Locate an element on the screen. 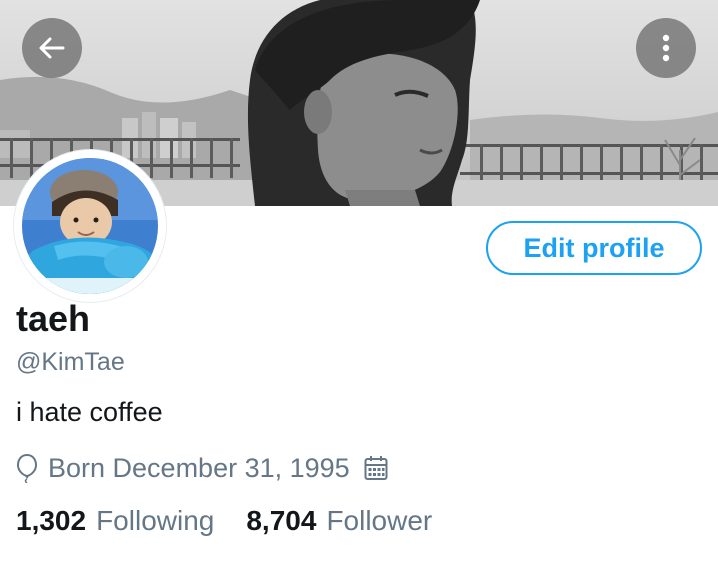 This screenshot has height=574, width=718. following-count: 1,302 is located at coordinates (51, 520).